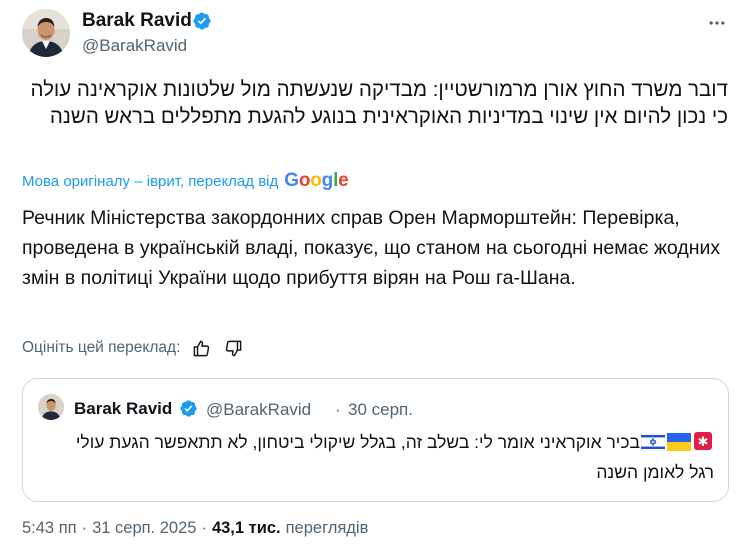 Image resolution: width=740 pixels, height=552 pixels. What do you see at coordinates (380, 410) in the screenshot?
I see `quoted-date: 30 серп.` at bounding box center [380, 410].